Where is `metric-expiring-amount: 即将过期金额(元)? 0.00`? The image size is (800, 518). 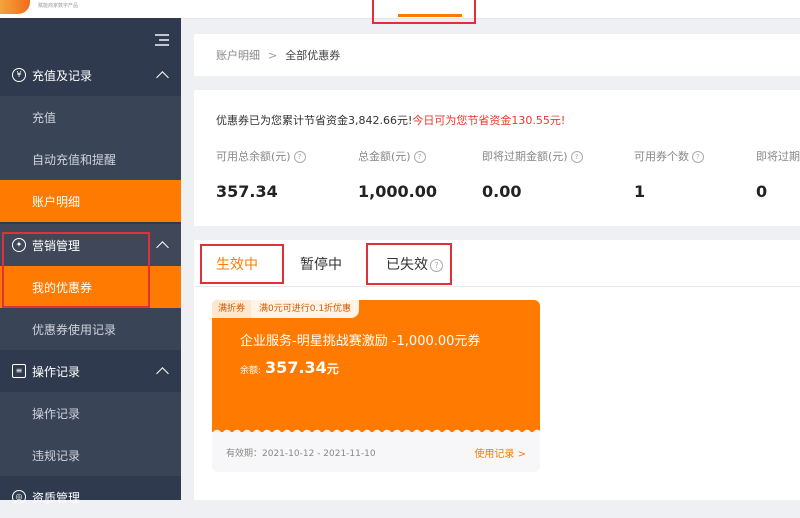 metric-expiring-amount: 即将过期金额(元)? 0.00 is located at coordinates (532, 174).